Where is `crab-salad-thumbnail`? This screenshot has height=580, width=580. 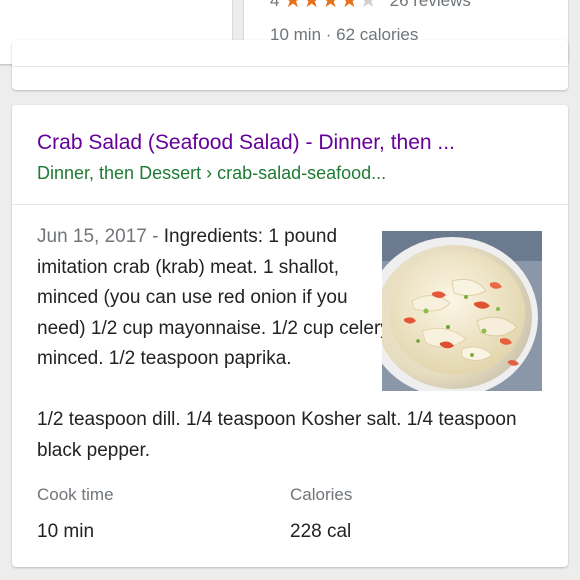 crab-salad-thumbnail is located at coordinates (462, 311).